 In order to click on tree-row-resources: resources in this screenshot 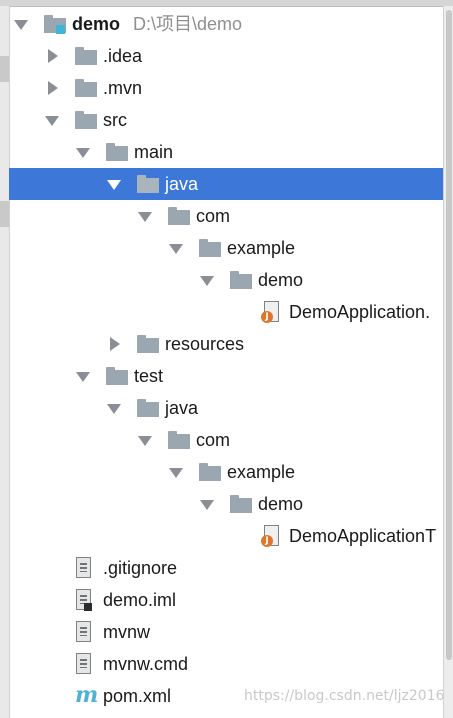, I will do `click(226, 344)`.